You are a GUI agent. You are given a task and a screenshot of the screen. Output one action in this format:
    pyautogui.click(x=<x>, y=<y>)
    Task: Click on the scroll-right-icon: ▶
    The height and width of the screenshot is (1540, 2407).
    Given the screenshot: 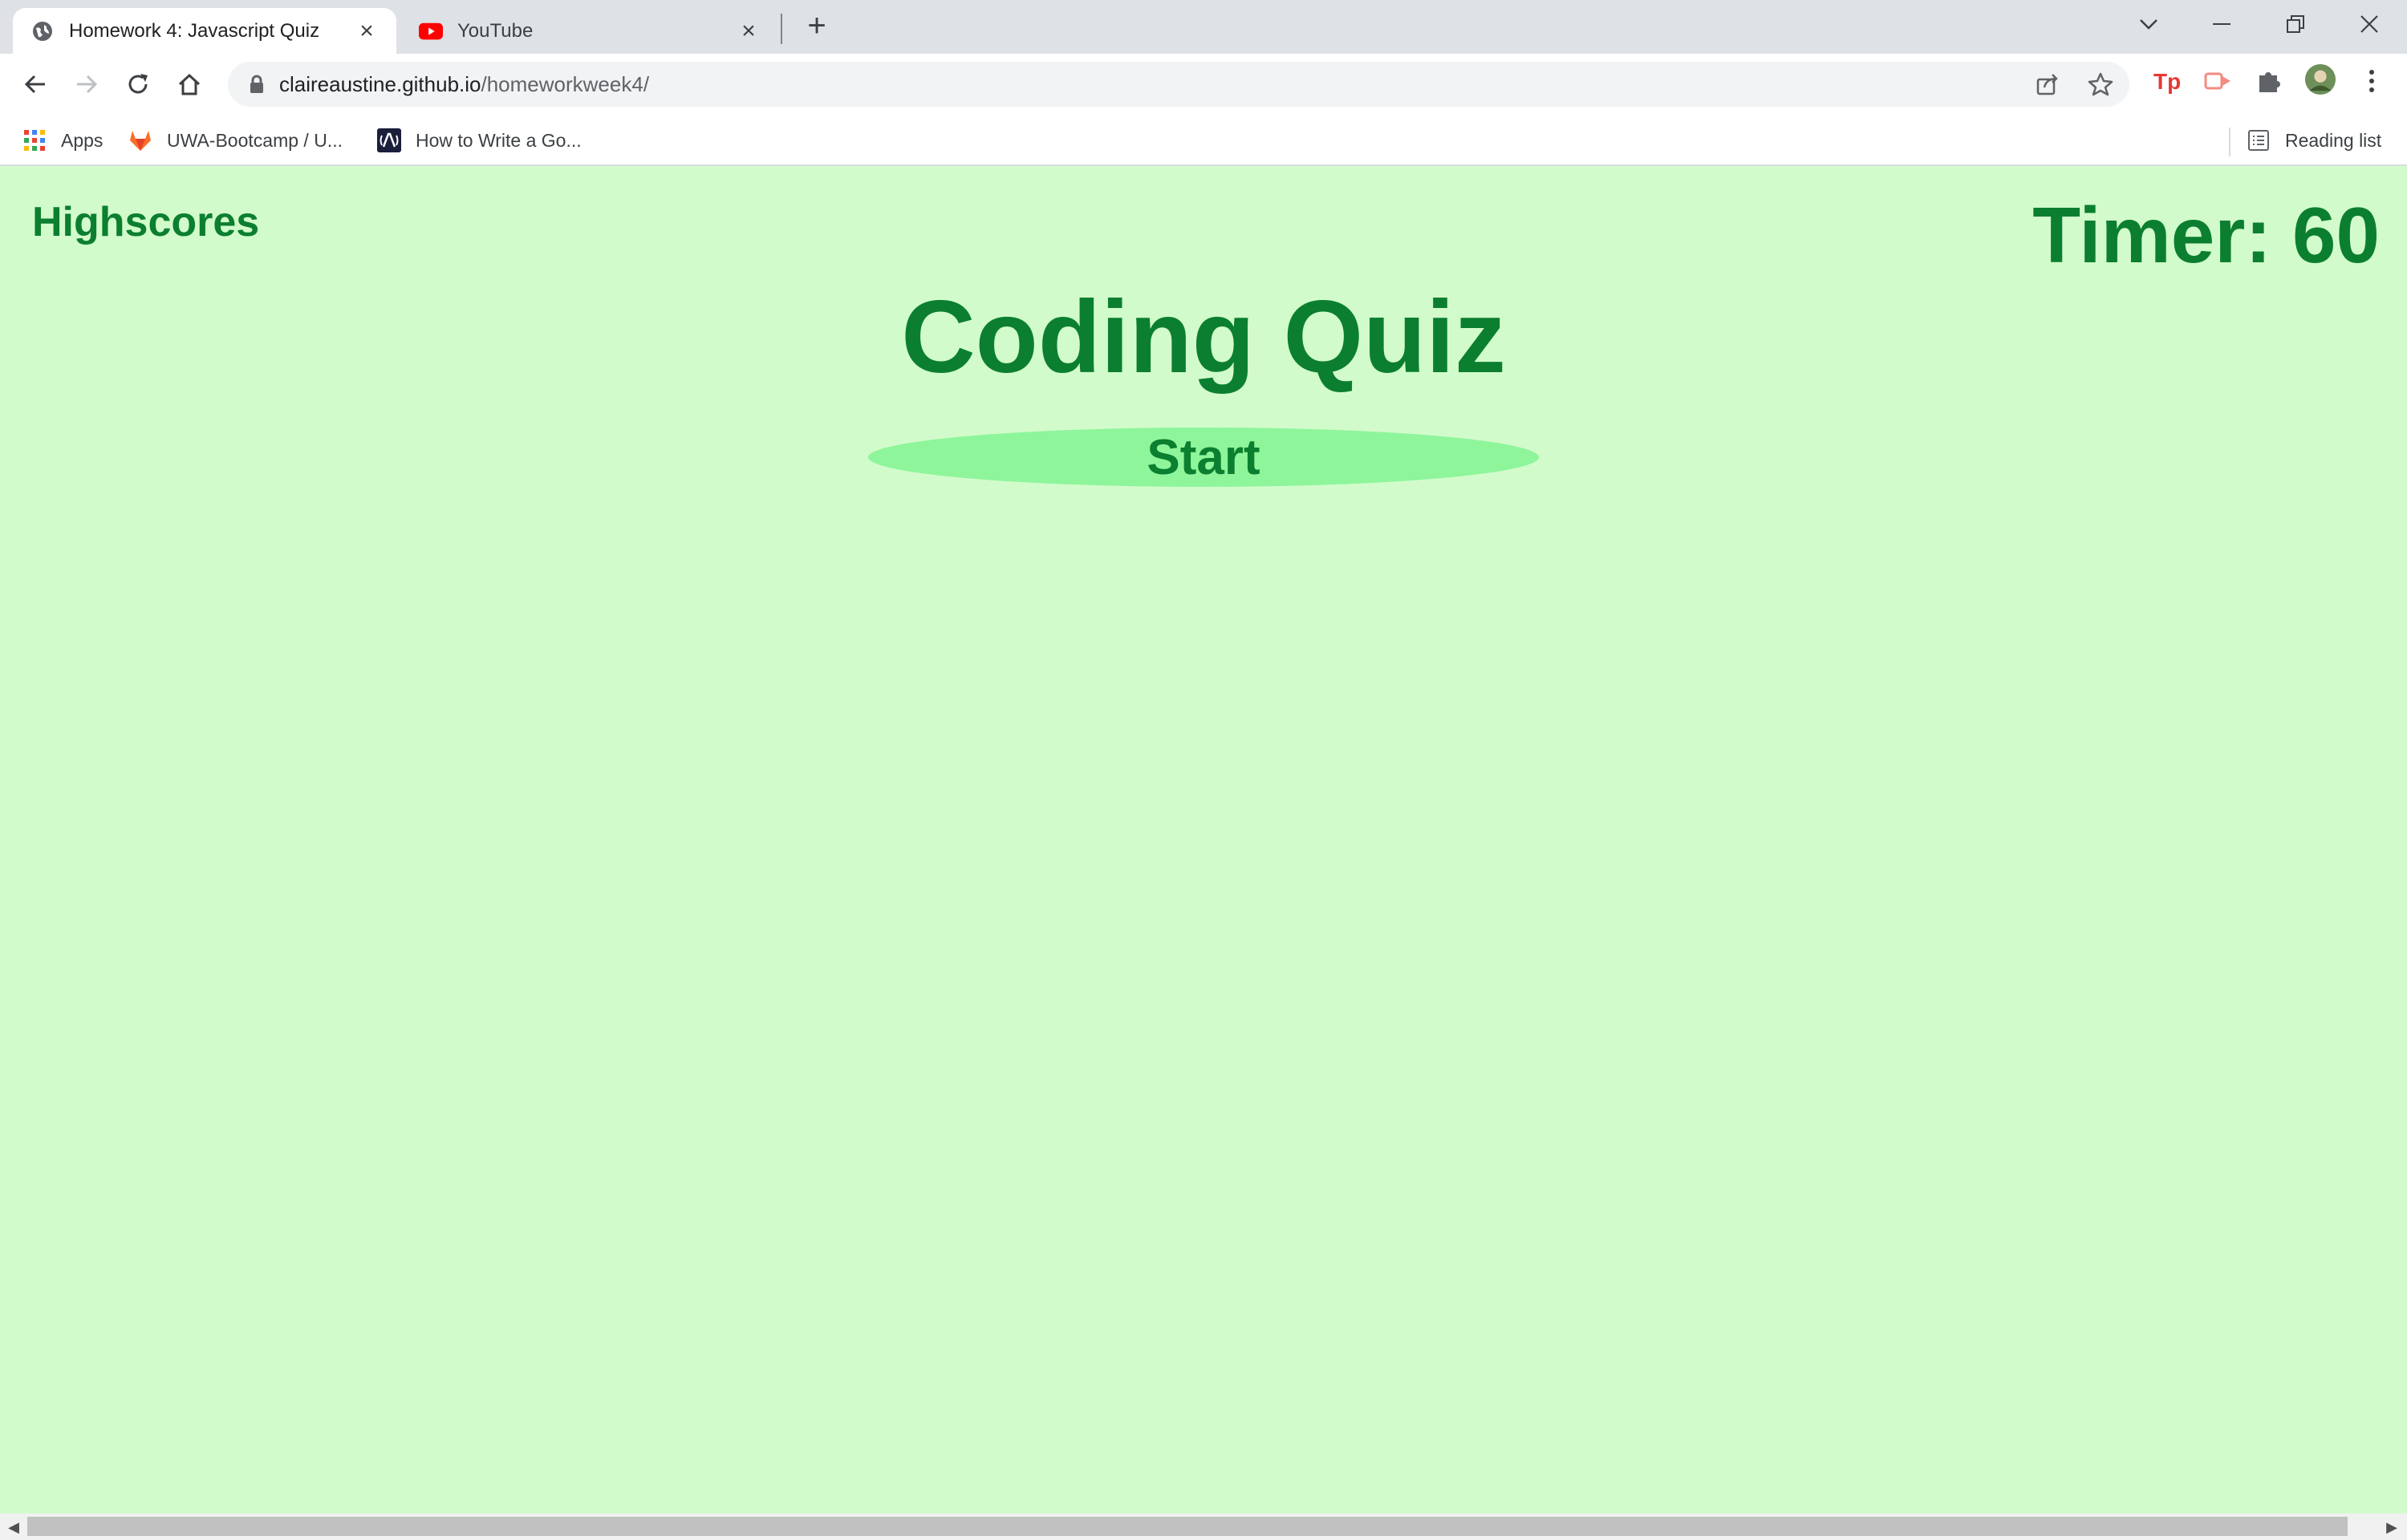 What is the action you would take?
    pyautogui.click(x=2392, y=1527)
    